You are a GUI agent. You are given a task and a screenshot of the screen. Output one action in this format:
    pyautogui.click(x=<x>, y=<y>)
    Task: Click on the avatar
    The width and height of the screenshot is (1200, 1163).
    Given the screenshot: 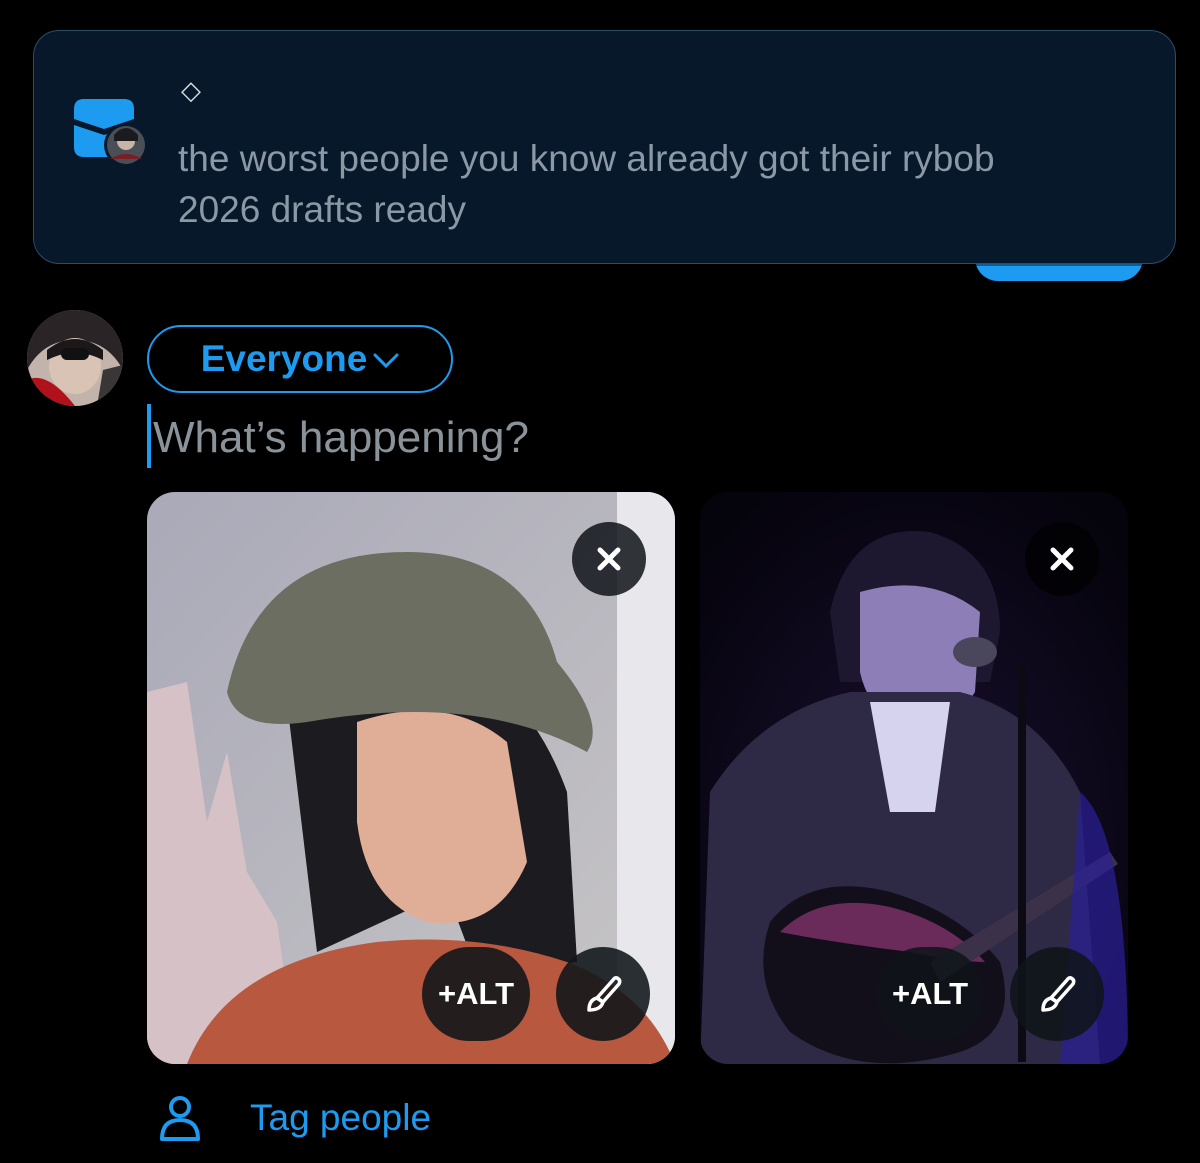 What is the action you would take?
    pyautogui.click(x=75, y=358)
    